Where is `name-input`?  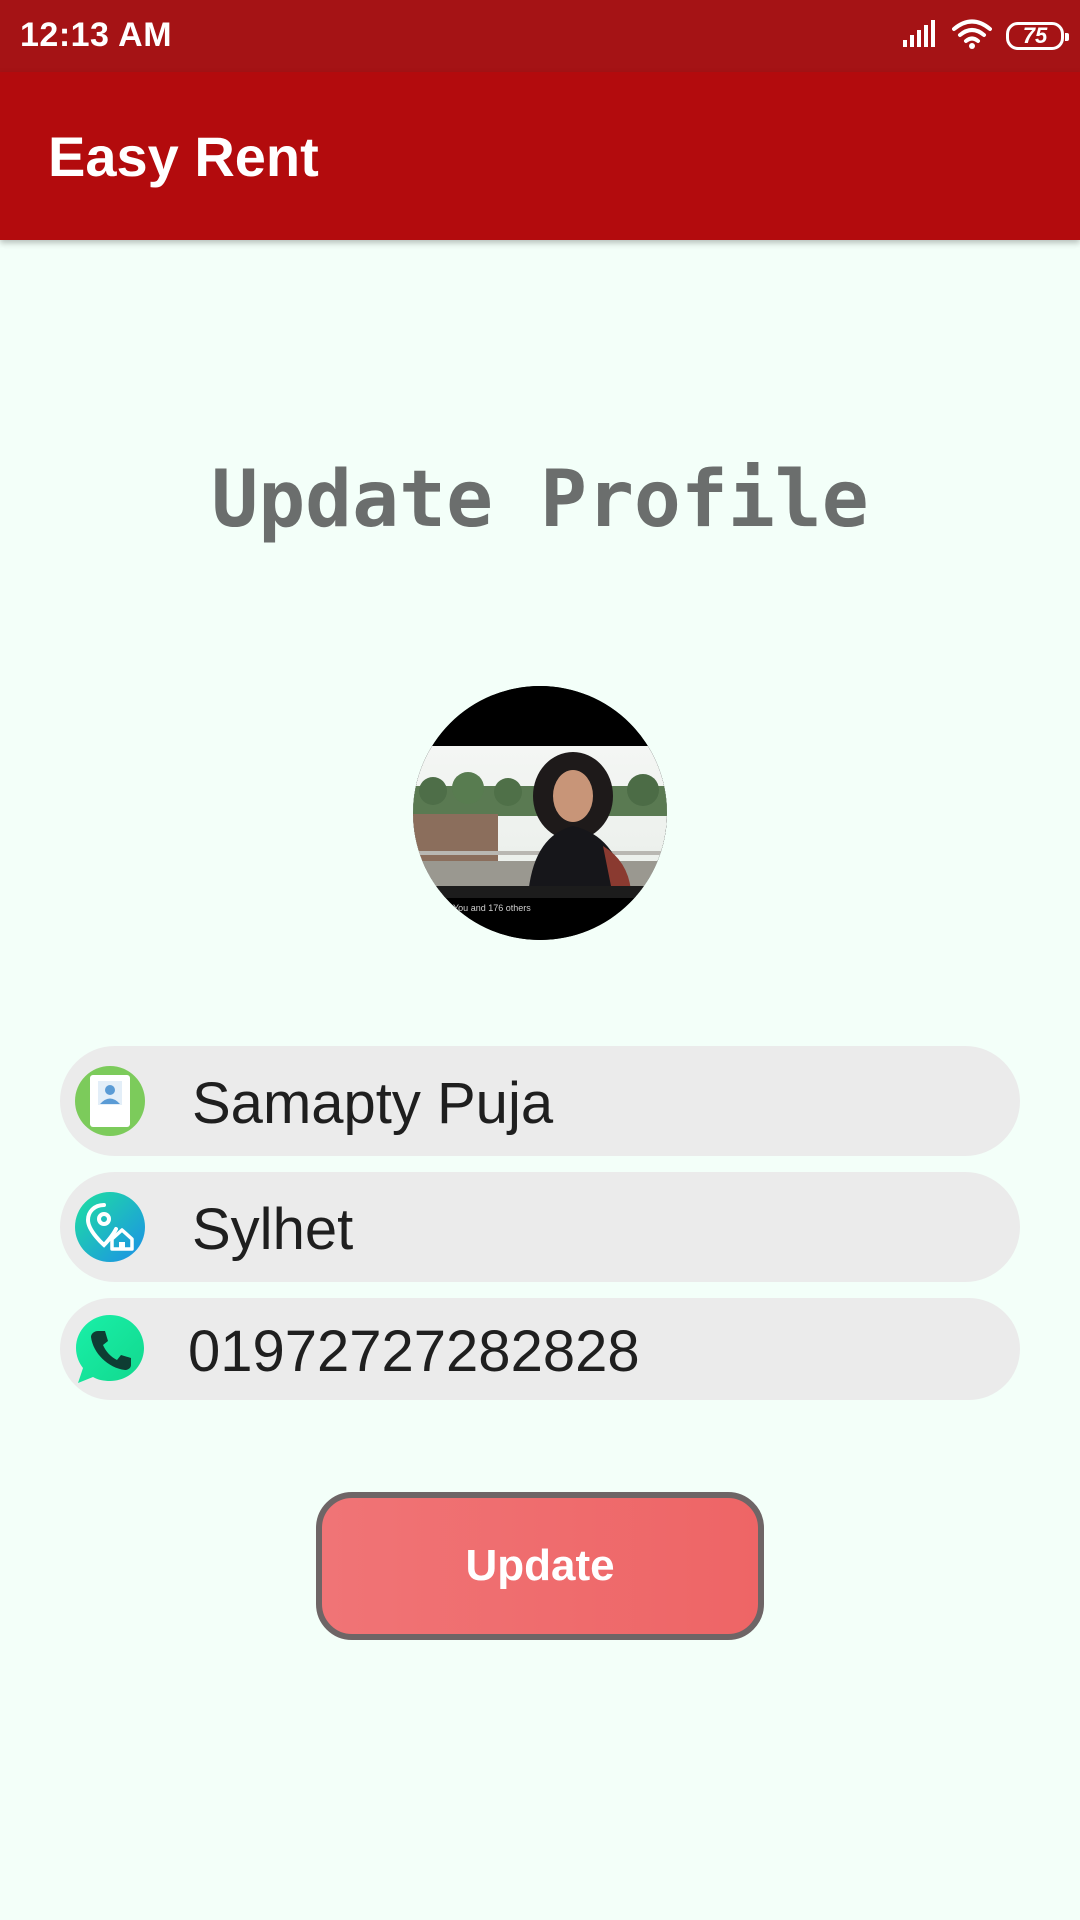
name-input is located at coordinates (582, 1103).